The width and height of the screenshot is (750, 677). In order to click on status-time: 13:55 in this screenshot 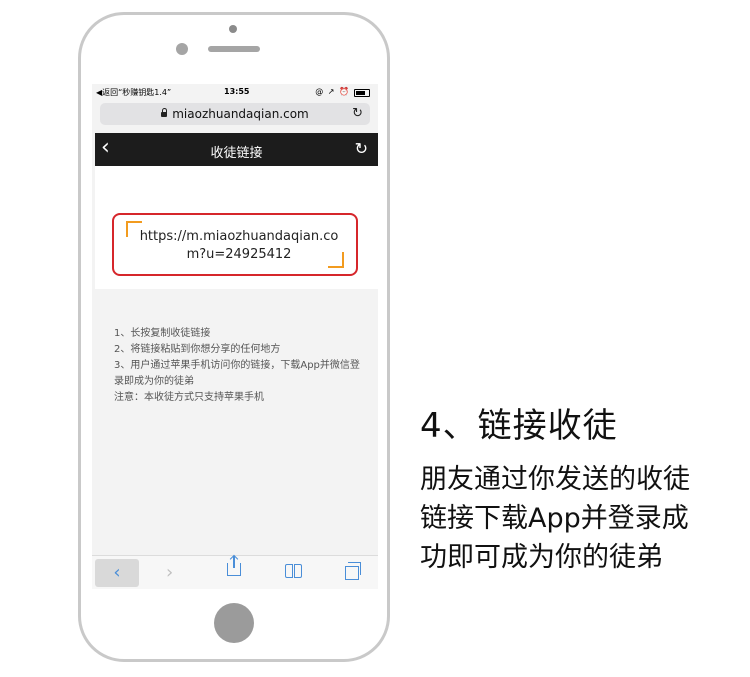, I will do `click(237, 91)`.